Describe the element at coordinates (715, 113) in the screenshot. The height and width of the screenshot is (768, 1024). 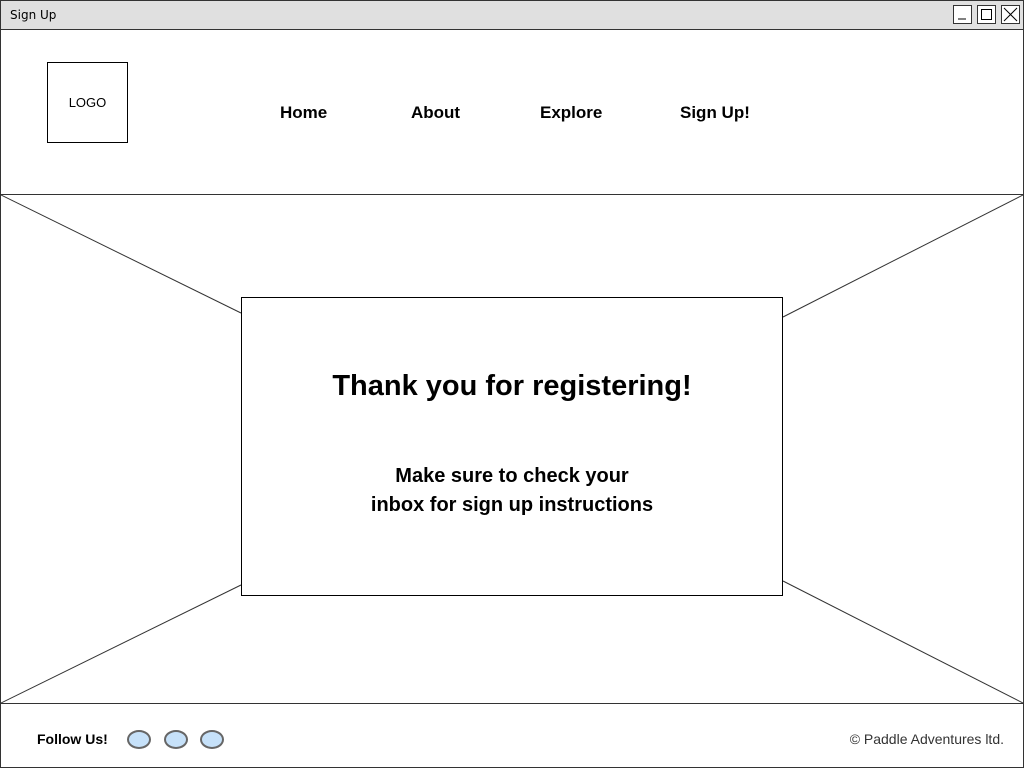
I see `nav-link-signup: Sign Up!` at that location.